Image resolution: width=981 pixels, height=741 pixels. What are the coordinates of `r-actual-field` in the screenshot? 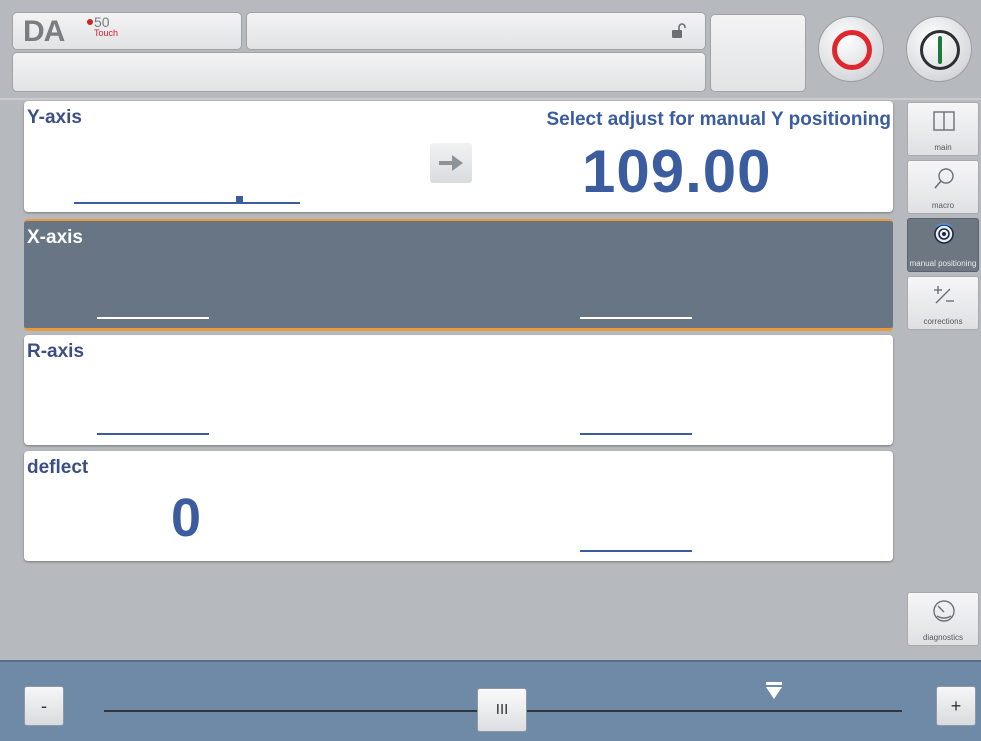 It's located at (636, 434).